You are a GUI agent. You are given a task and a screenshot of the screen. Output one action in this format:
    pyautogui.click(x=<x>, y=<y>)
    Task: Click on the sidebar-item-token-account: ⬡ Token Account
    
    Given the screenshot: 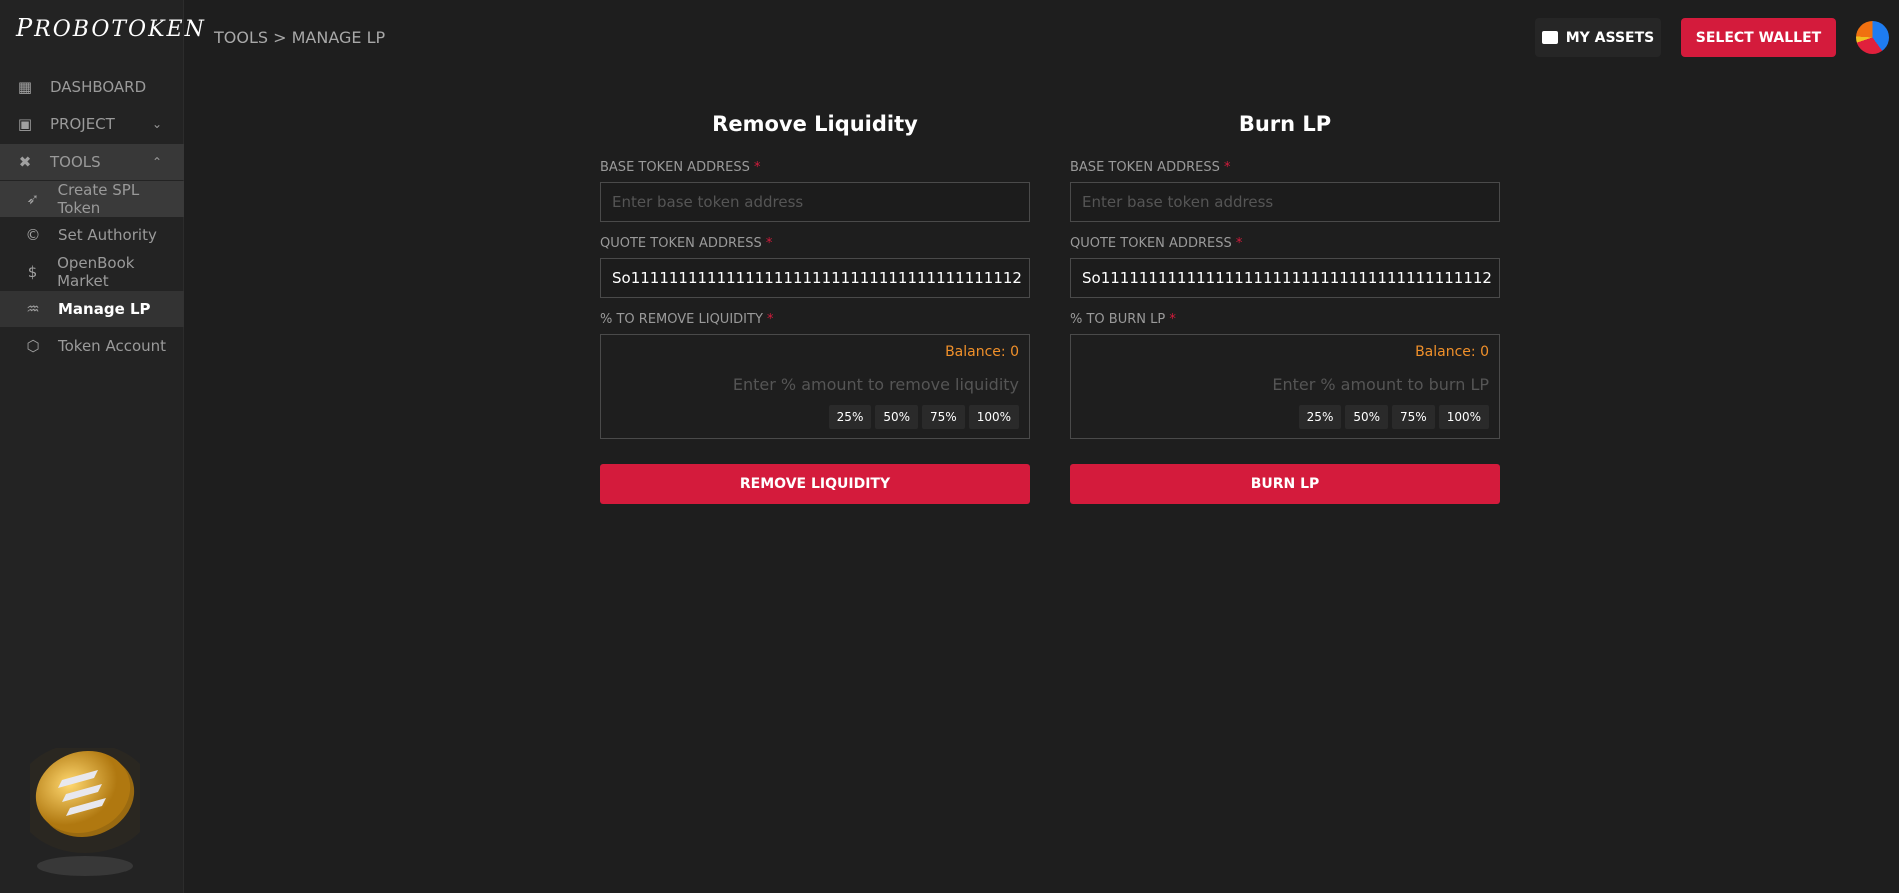 What is the action you would take?
    pyautogui.click(x=92, y=346)
    